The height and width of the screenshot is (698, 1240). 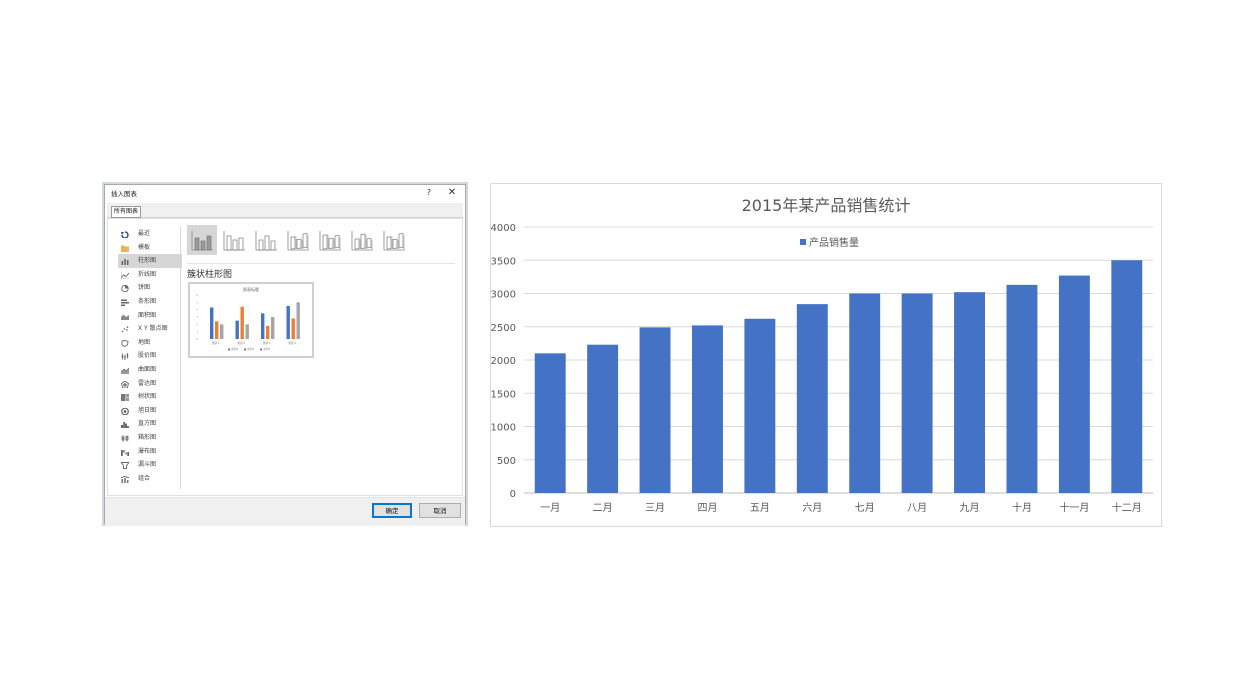 I want to click on chart-type-item: 瀑布图, so click(x=150, y=452).